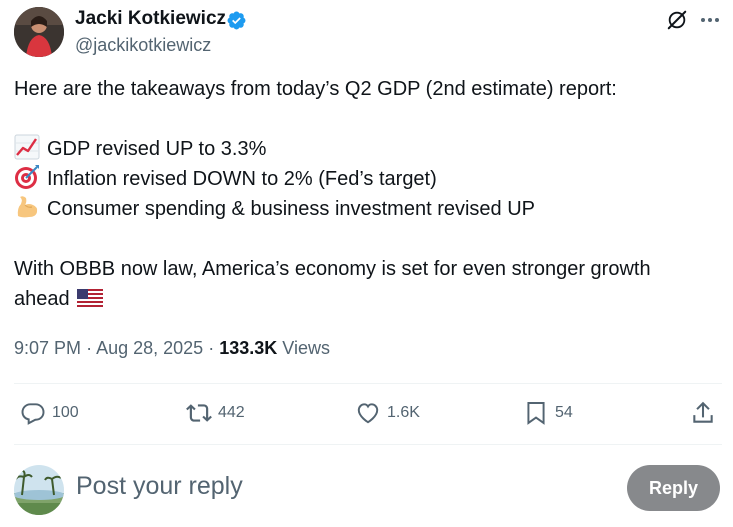 The width and height of the screenshot is (733, 527). I want to click on more-options-icon, so click(710, 20).